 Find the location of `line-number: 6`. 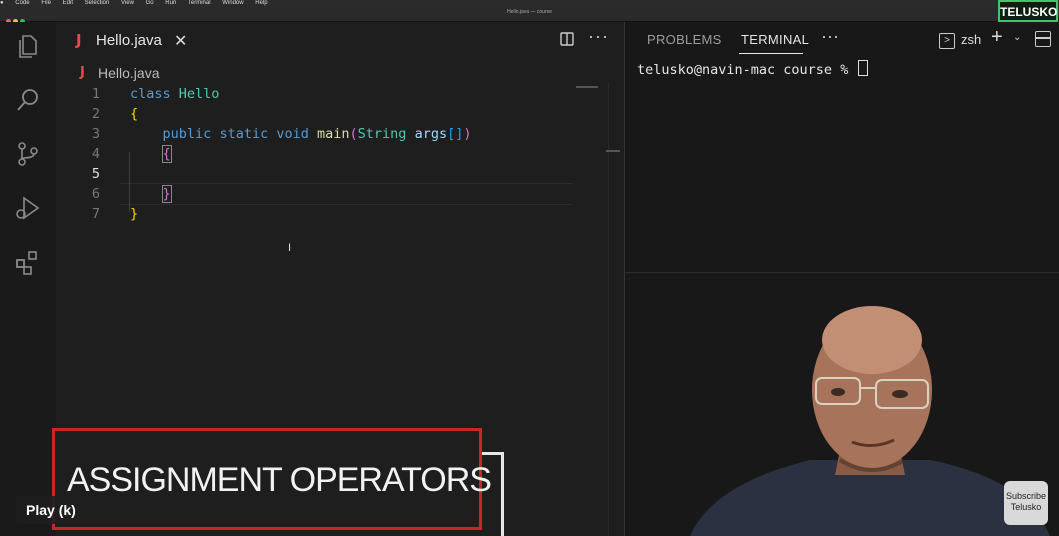

line-number: 6 is located at coordinates (95, 194).